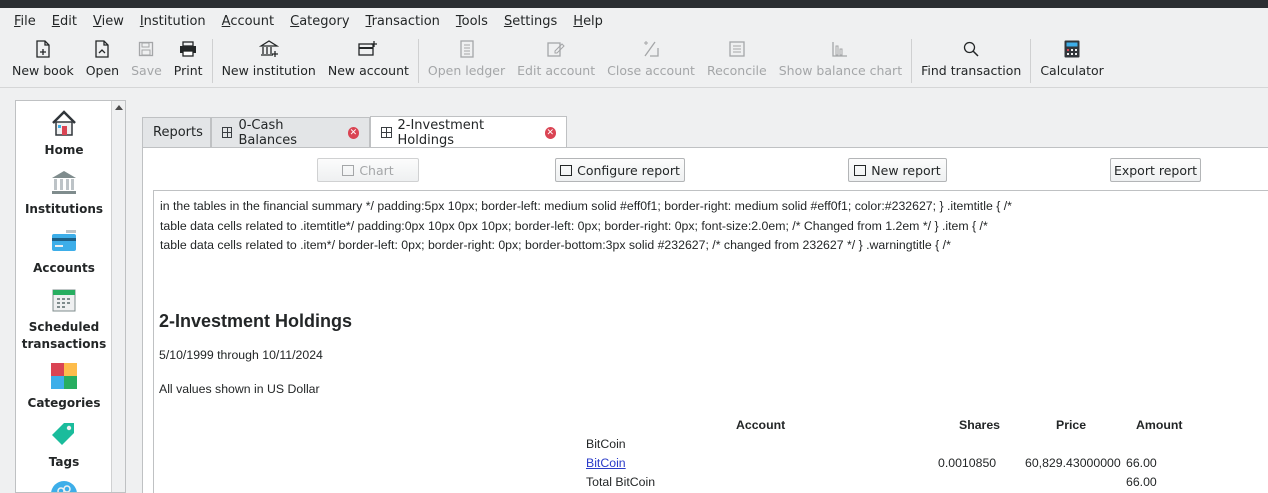 This screenshot has width=1268, height=493. I want to click on open-ledger-button: Open ledger, so click(466, 61).